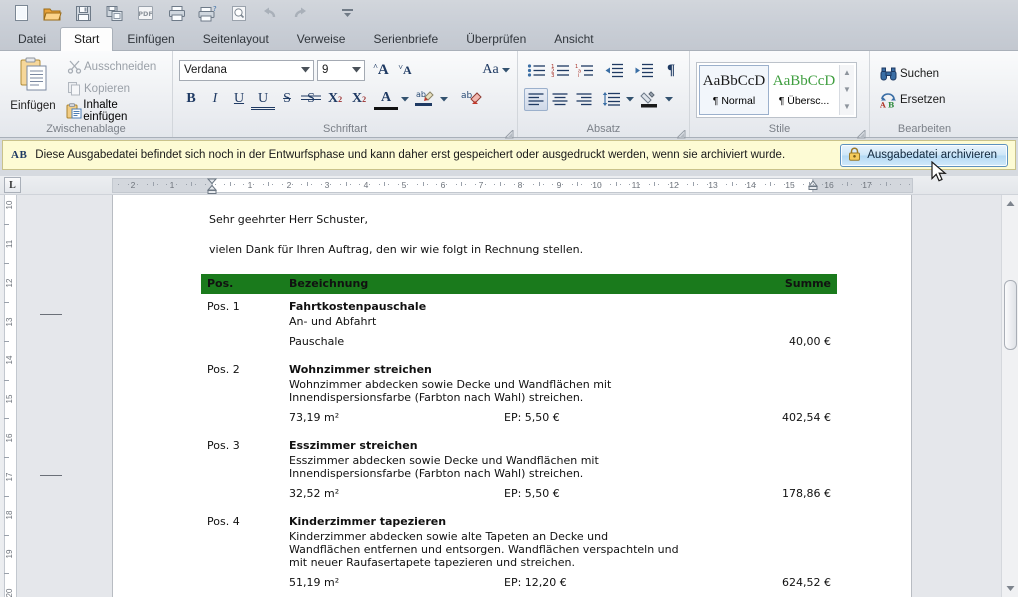 The width and height of the screenshot is (1018, 597). Describe the element at coordinates (924, 100) in the screenshot. I see `replace-button: A B Ersetzen` at that location.